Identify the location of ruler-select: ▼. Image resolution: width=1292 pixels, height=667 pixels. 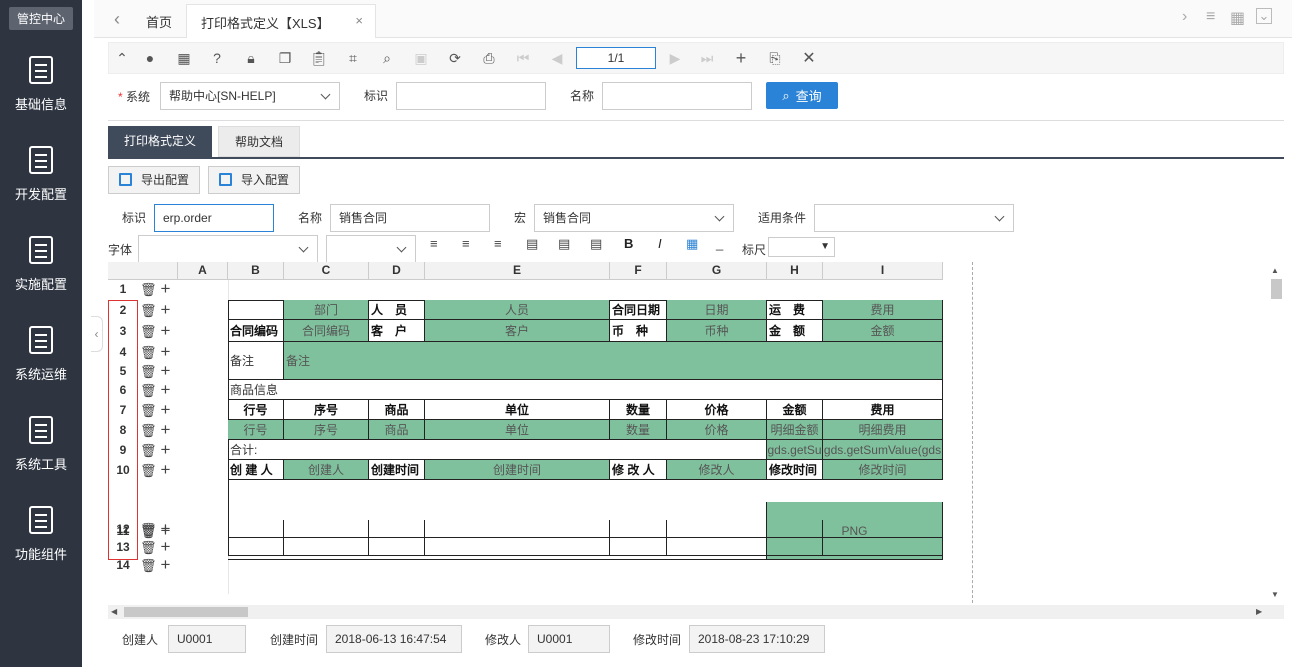
(801, 247).